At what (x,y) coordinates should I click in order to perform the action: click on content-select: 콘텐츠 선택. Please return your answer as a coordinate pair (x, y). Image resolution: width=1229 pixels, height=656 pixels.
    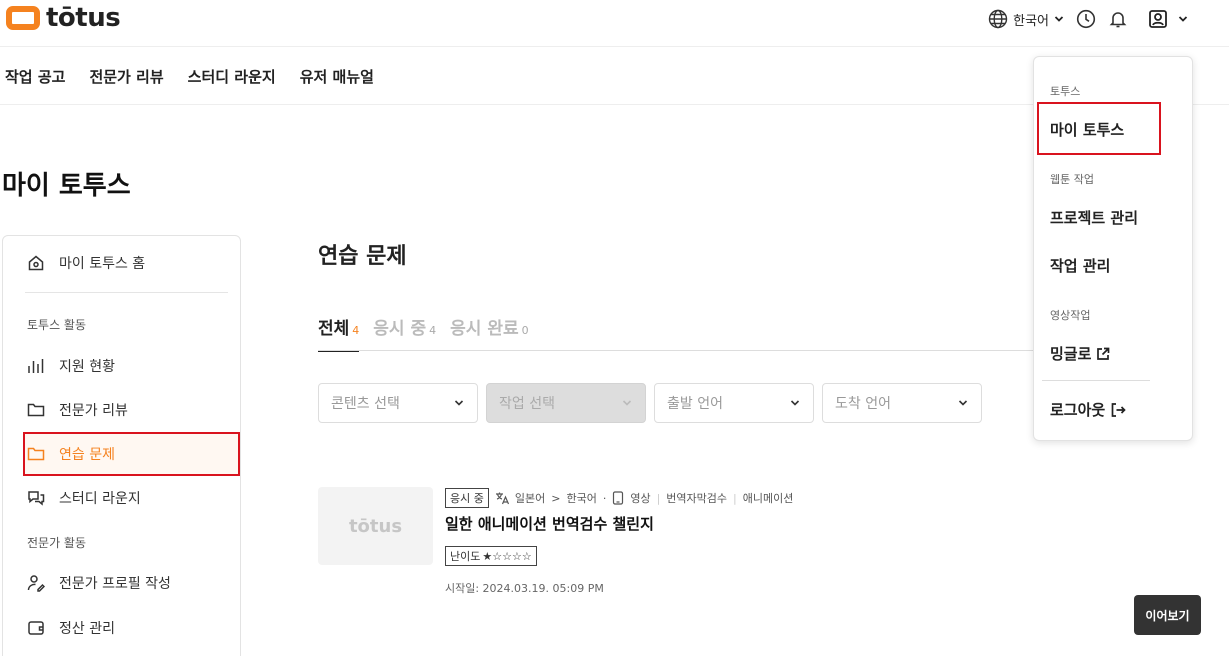
    Looking at the image, I should click on (398, 403).